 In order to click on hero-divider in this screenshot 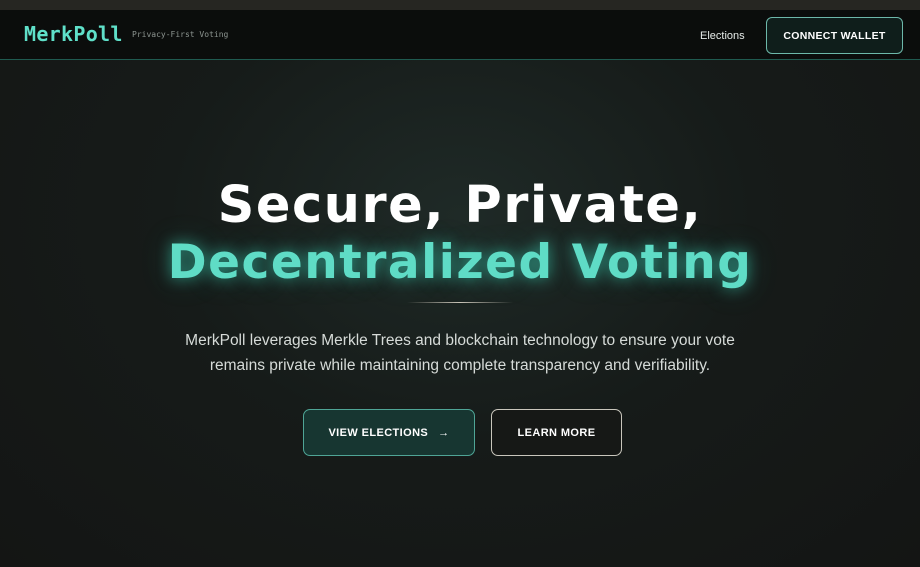, I will do `click(460, 302)`.